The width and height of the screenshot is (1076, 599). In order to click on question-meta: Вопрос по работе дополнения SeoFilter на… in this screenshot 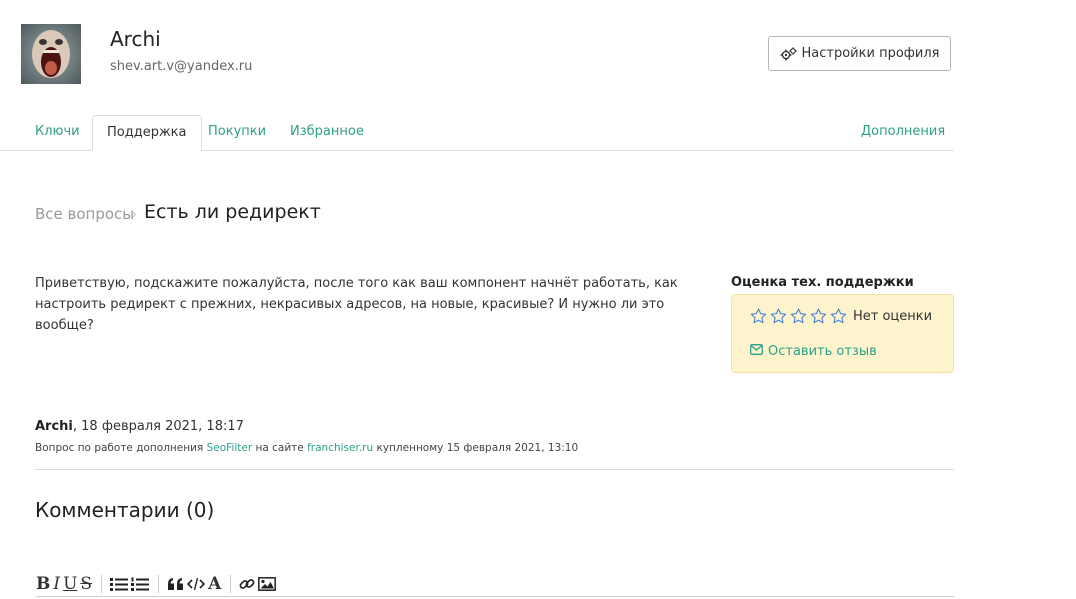, I will do `click(306, 448)`.